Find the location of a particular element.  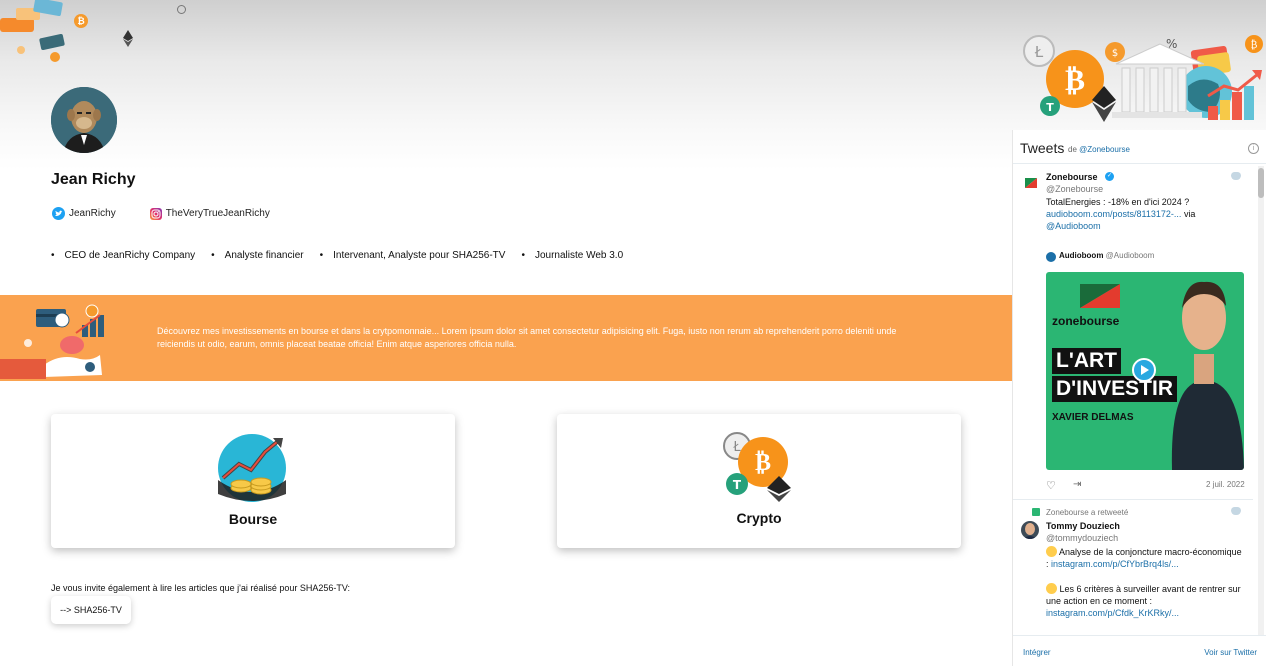

via-handle-link: @Audioboom is located at coordinates (1073, 226).